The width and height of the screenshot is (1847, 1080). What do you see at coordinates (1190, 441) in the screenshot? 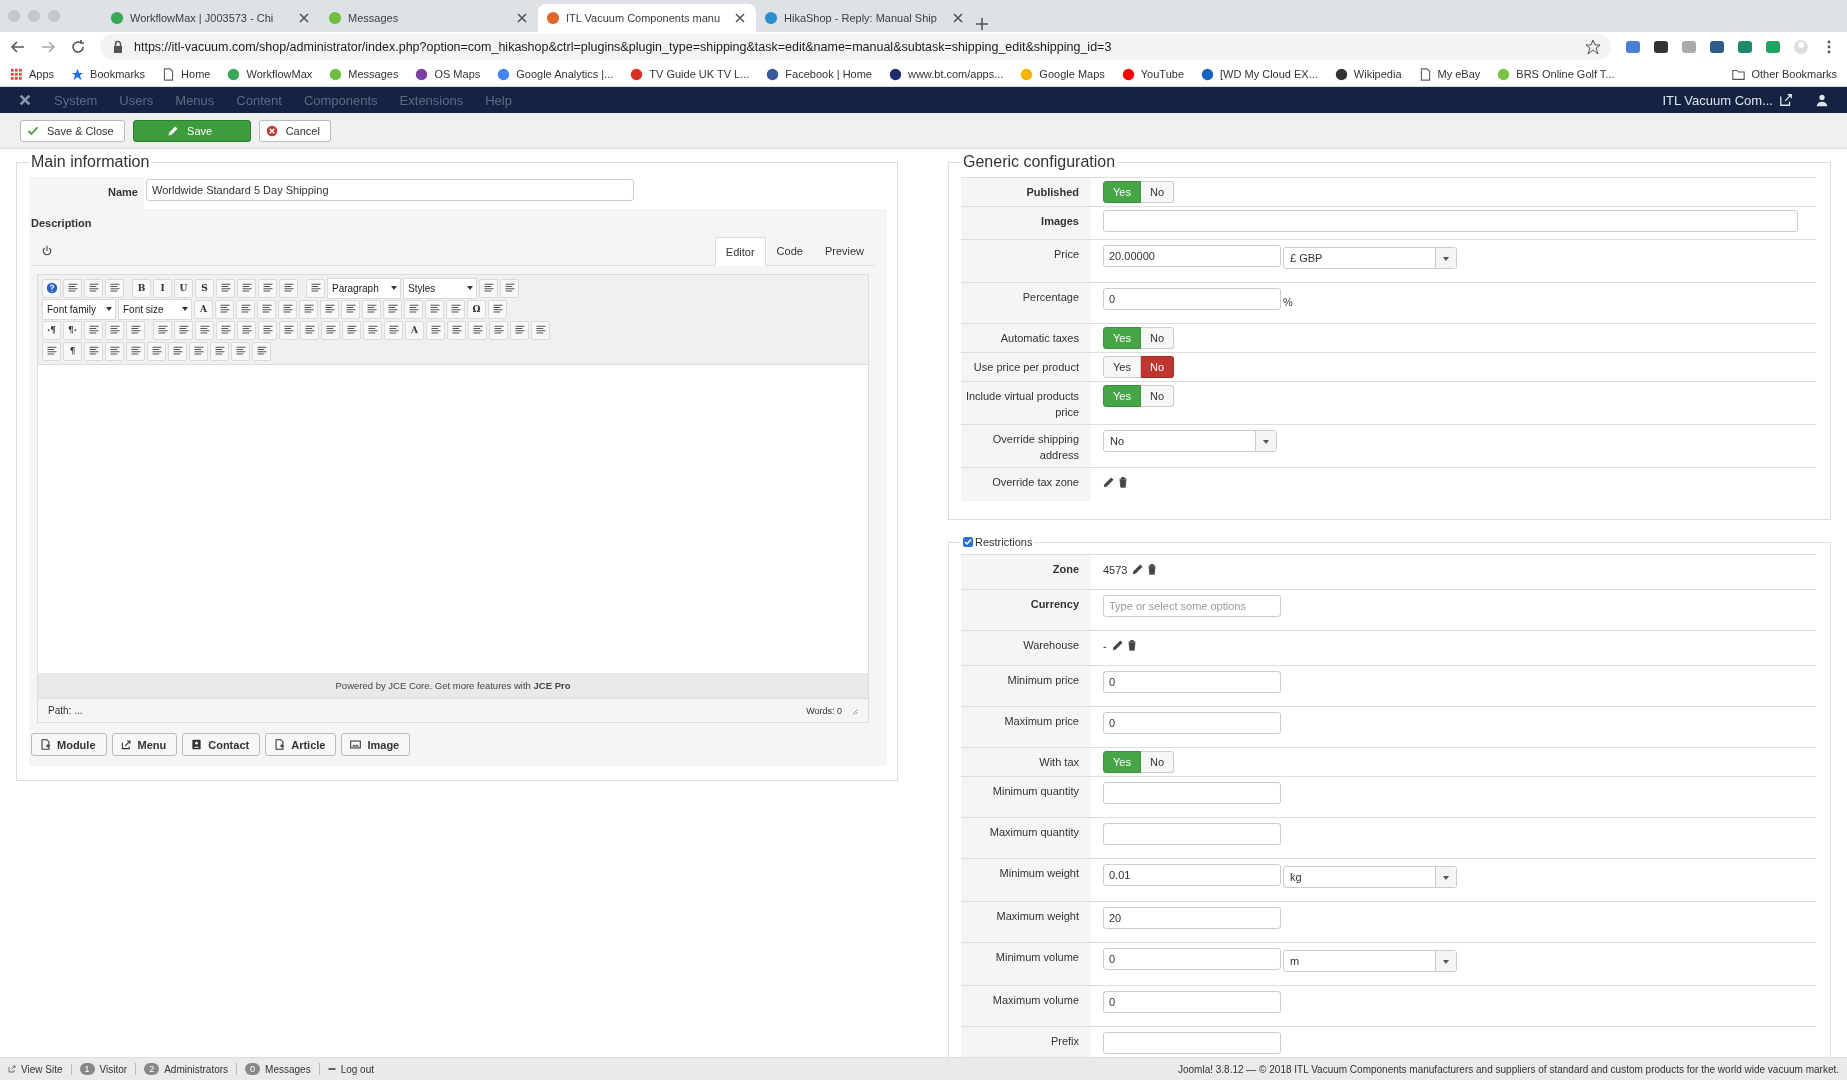
I see `dropdown: No` at bounding box center [1190, 441].